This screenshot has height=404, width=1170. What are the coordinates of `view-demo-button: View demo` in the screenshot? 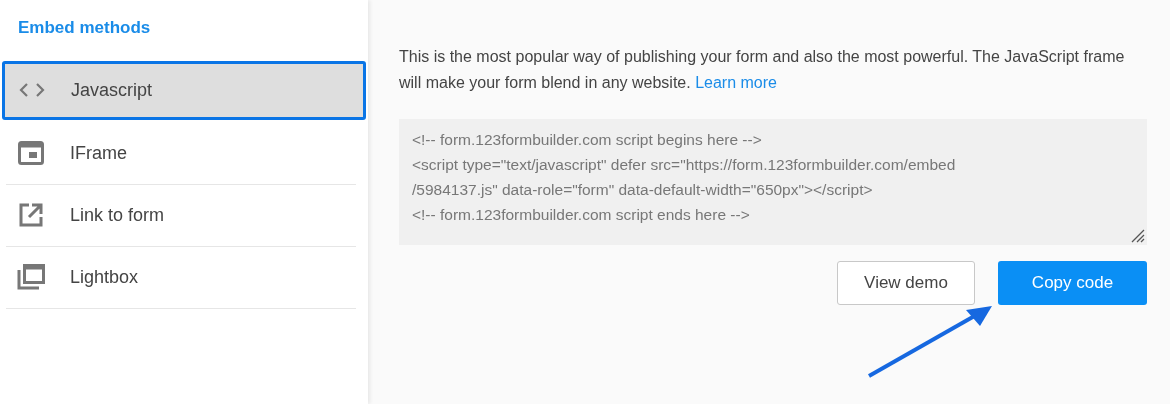 It's located at (906, 283).